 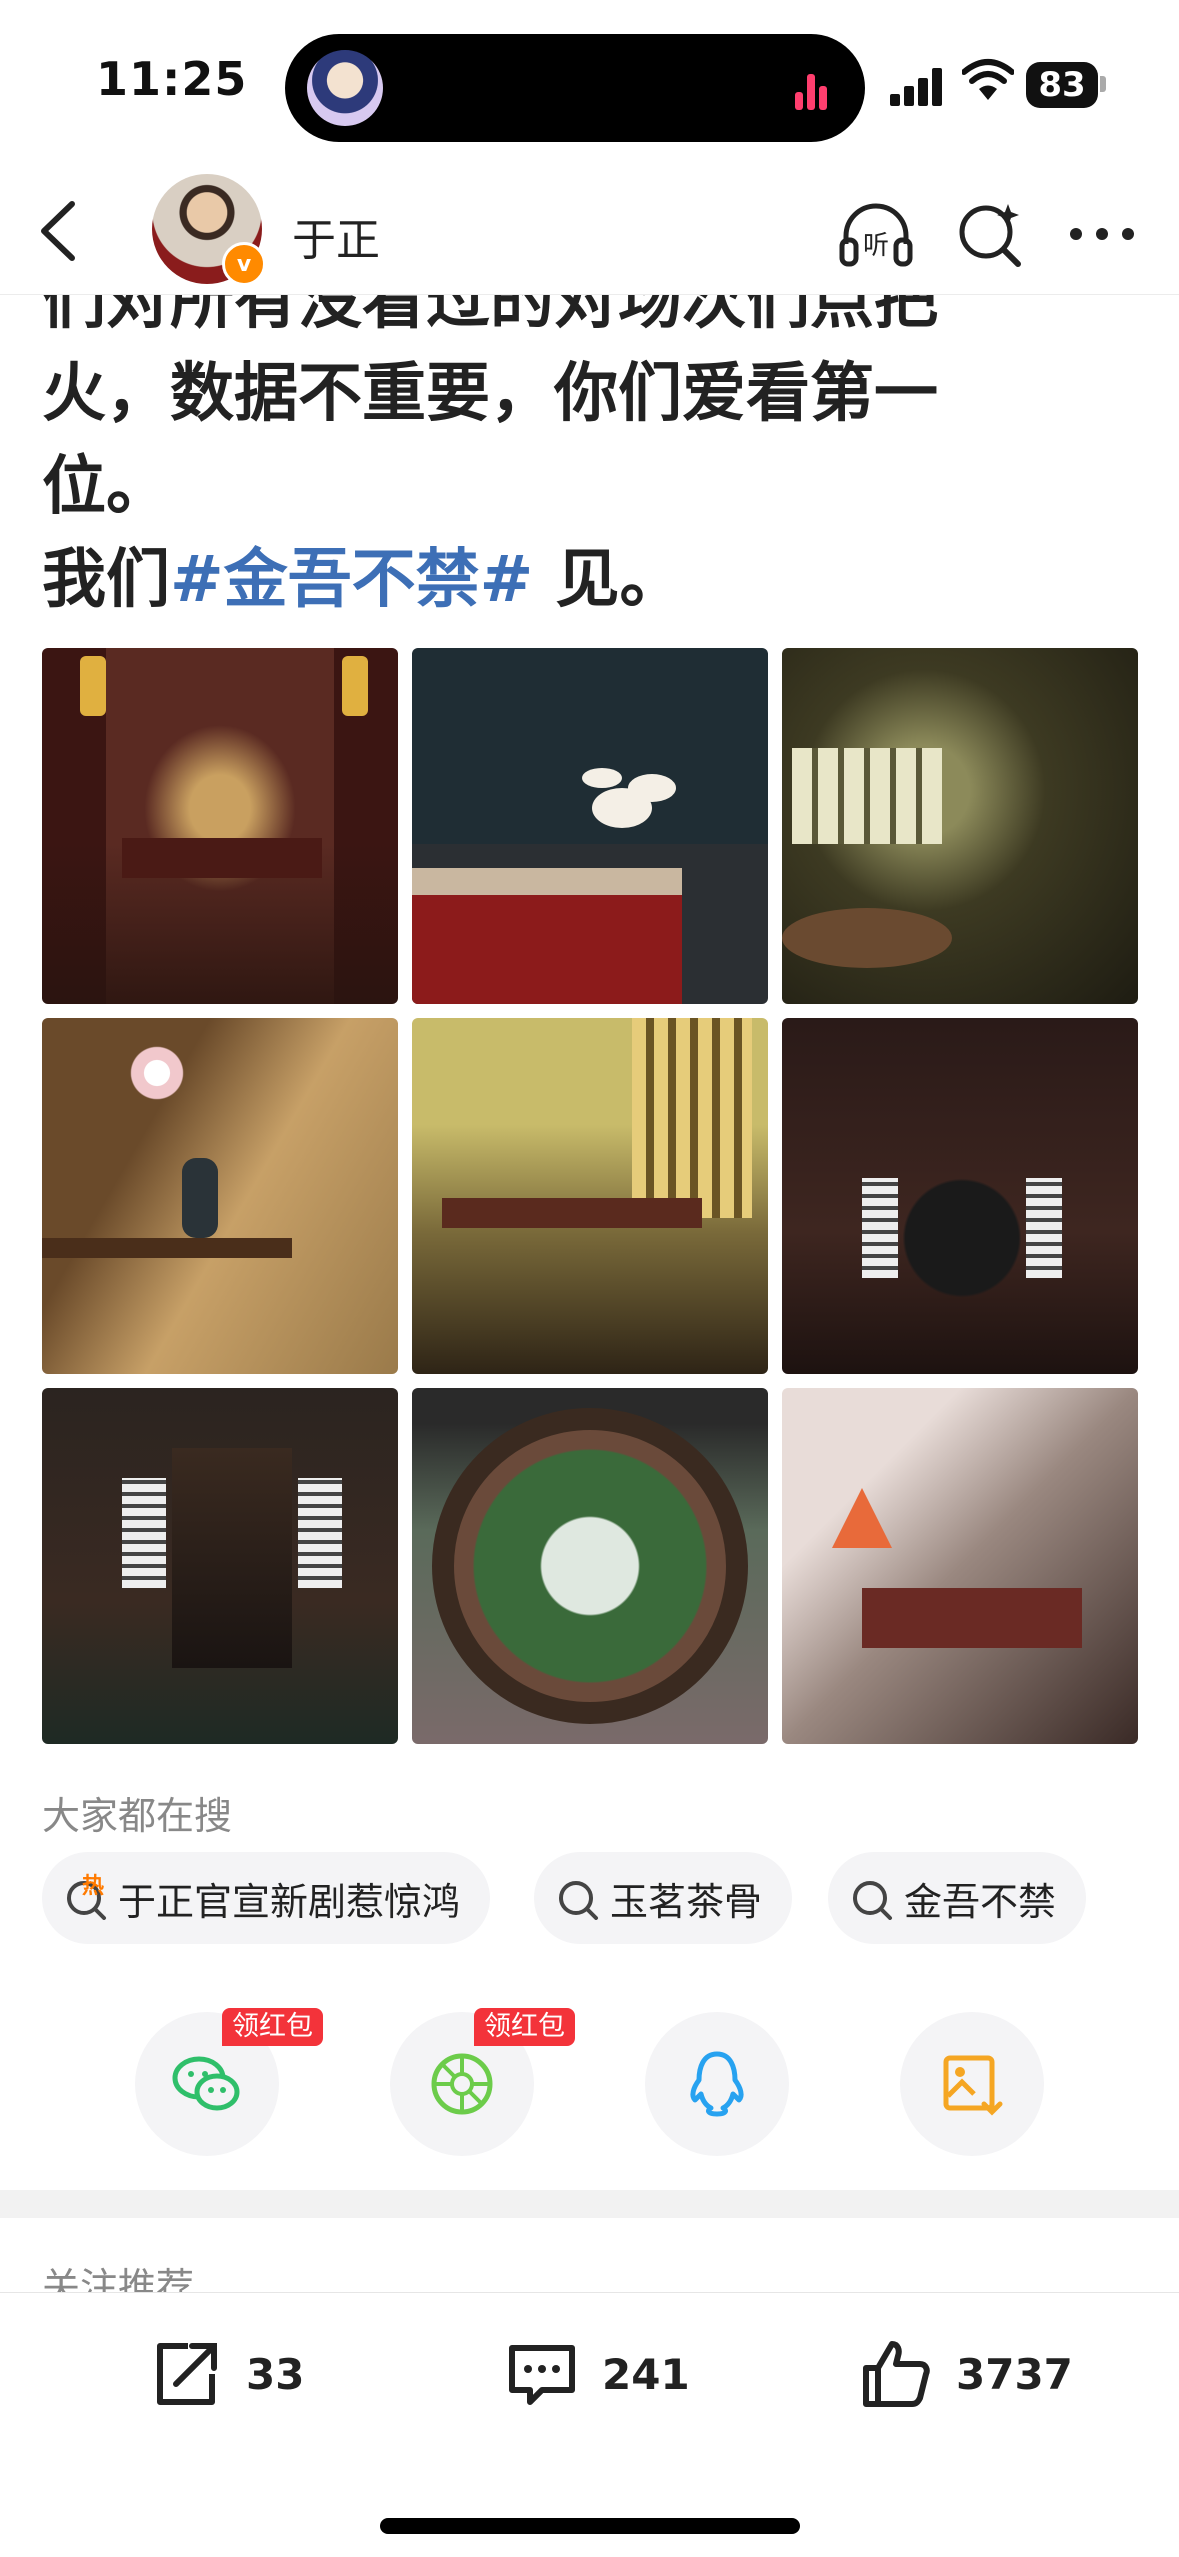 What do you see at coordinates (167, 1248) in the screenshot?
I see `console-table` at bounding box center [167, 1248].